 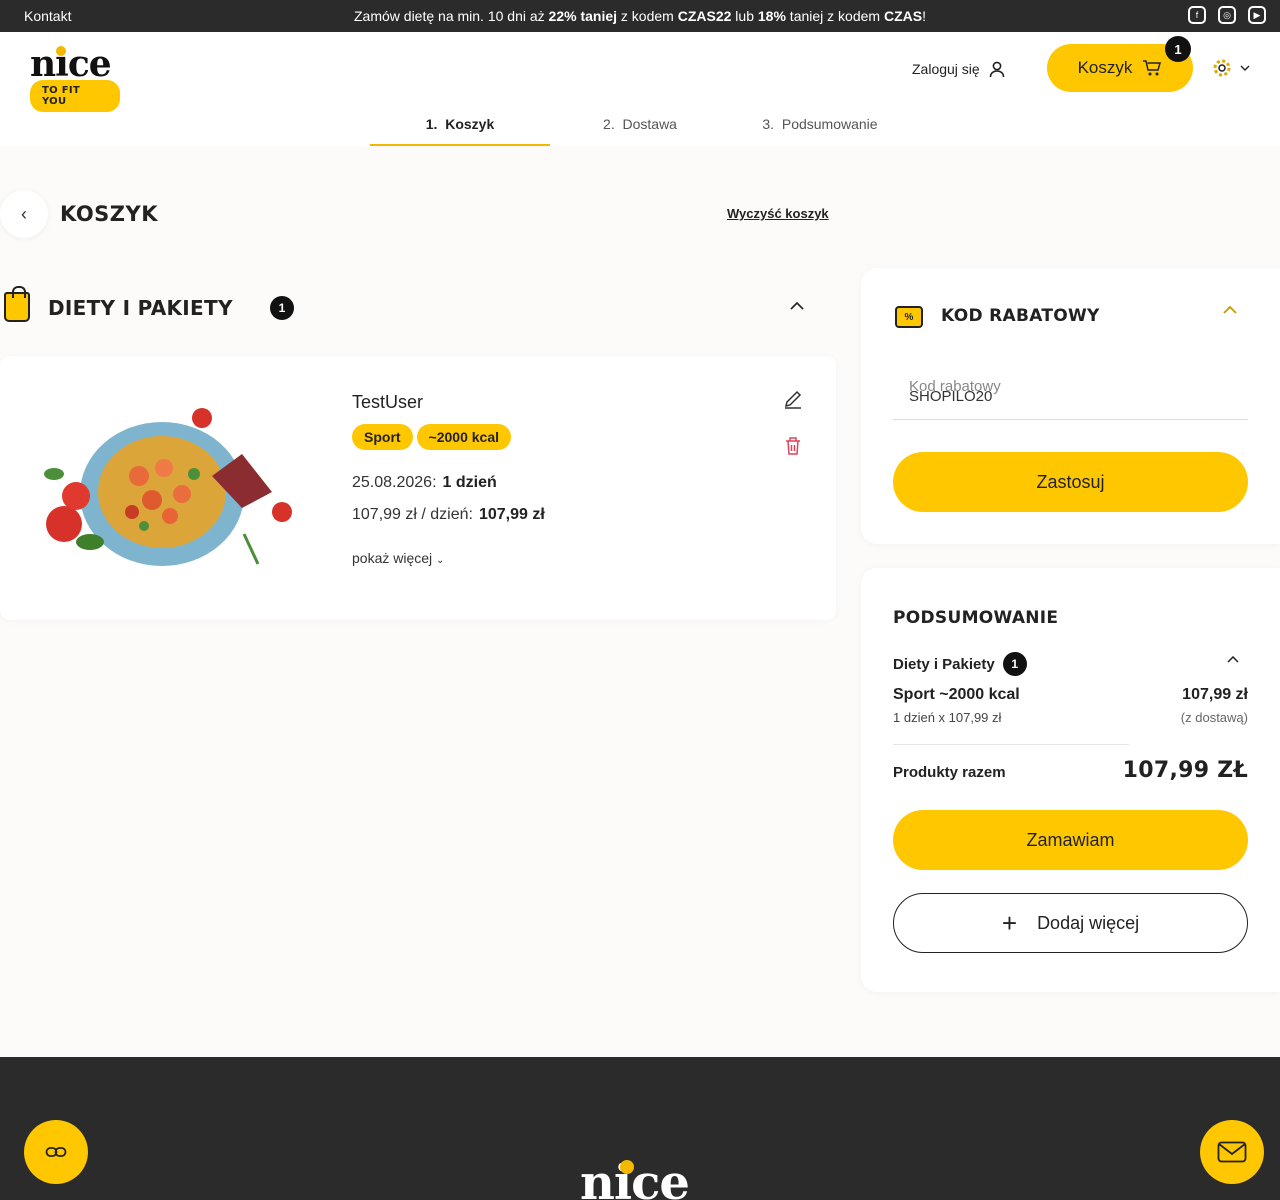 What do you see at coordinates (1070, 840) in the screenshot?
I see `order-button: Zamawiam` at bounding box center [1070, 840].